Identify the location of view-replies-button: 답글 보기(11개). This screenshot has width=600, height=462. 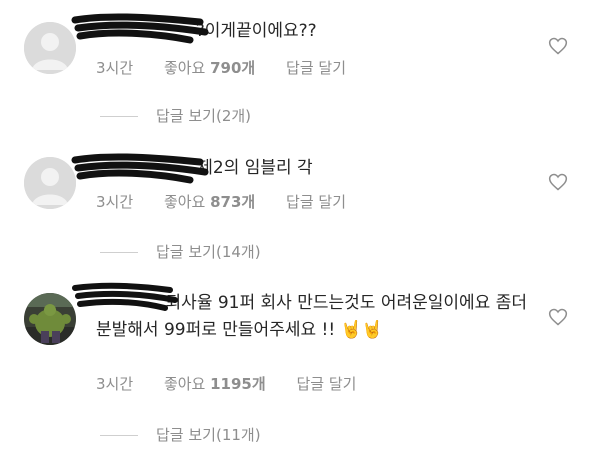
(180, 434).